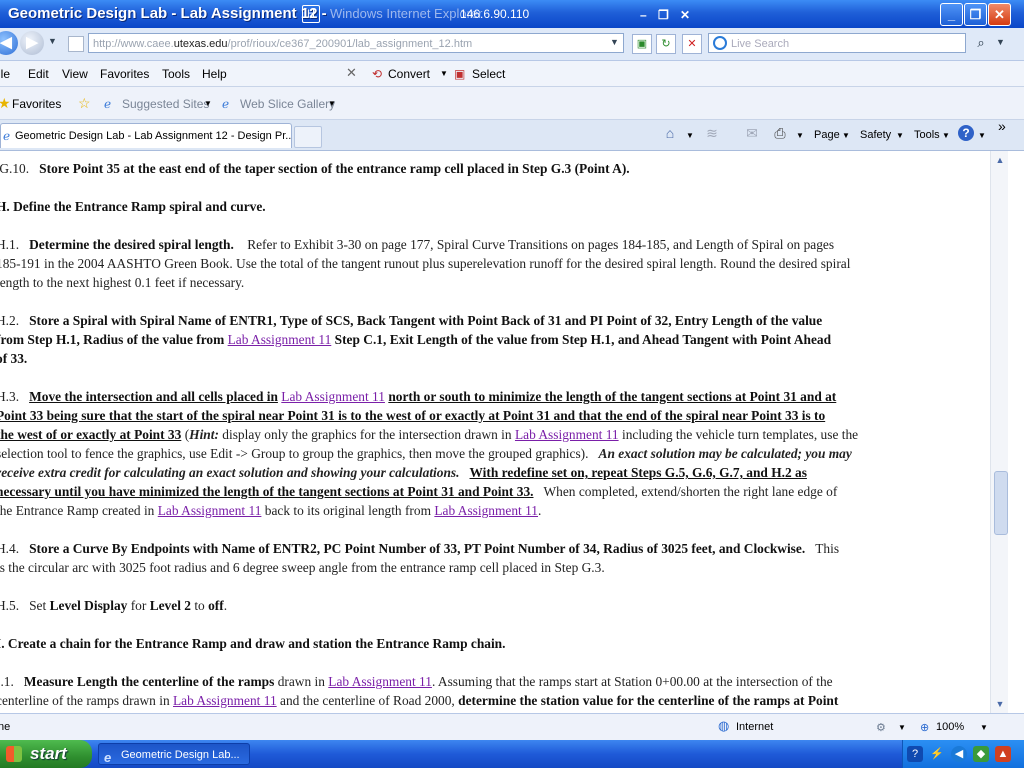 The image size is (1024, 768). Describe the element at coordinates (975, 14) in the screenshot. I see `maximize-button: ❐` at that location.